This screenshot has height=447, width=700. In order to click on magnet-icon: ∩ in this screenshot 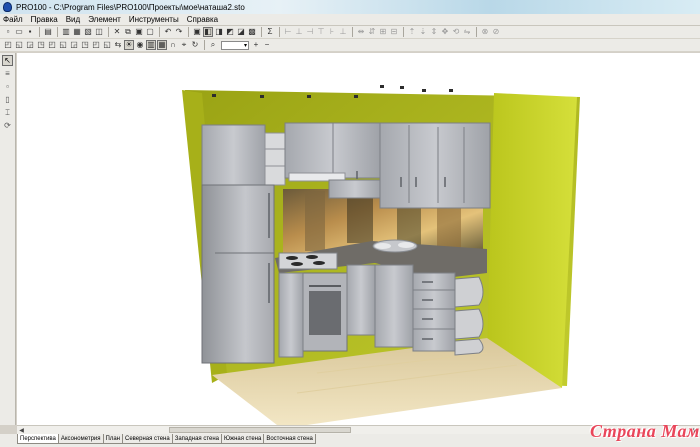, I will do `click(173, 45)`.